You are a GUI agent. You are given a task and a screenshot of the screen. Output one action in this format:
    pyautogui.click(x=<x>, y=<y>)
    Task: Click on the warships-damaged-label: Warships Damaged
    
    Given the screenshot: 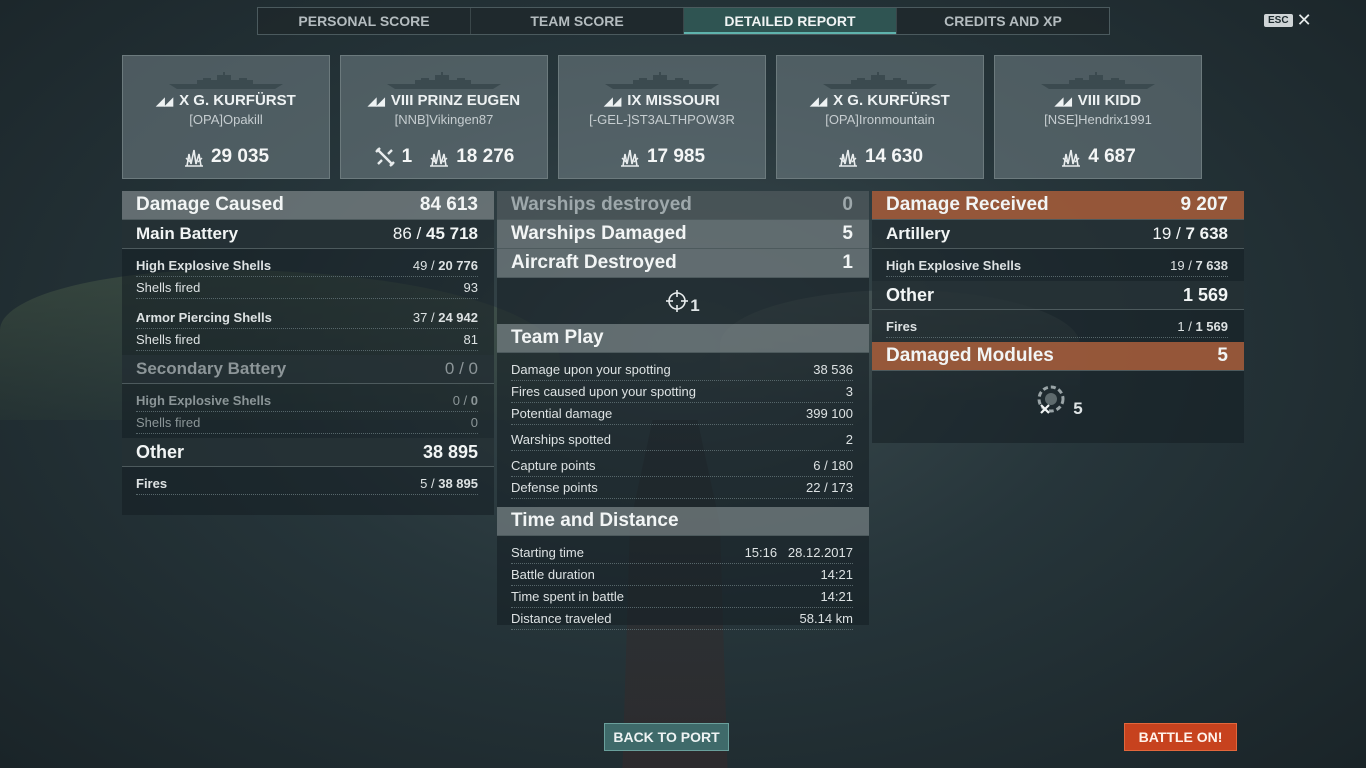 What is the action you would take?
    pyautogui.click(x=599, y=233)
    